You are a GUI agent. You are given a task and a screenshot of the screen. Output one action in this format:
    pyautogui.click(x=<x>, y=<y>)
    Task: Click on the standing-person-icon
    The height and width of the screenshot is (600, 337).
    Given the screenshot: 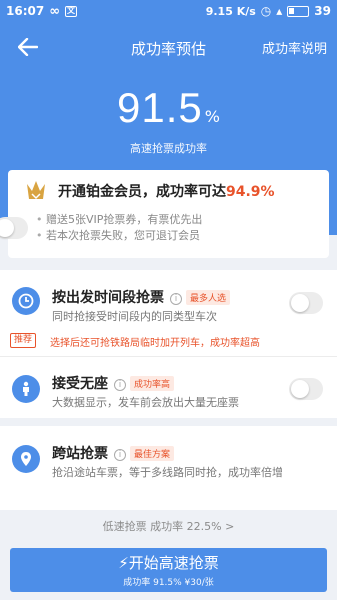 What is the action you would take?
    pyautogui.click(x=26, y=389)
    